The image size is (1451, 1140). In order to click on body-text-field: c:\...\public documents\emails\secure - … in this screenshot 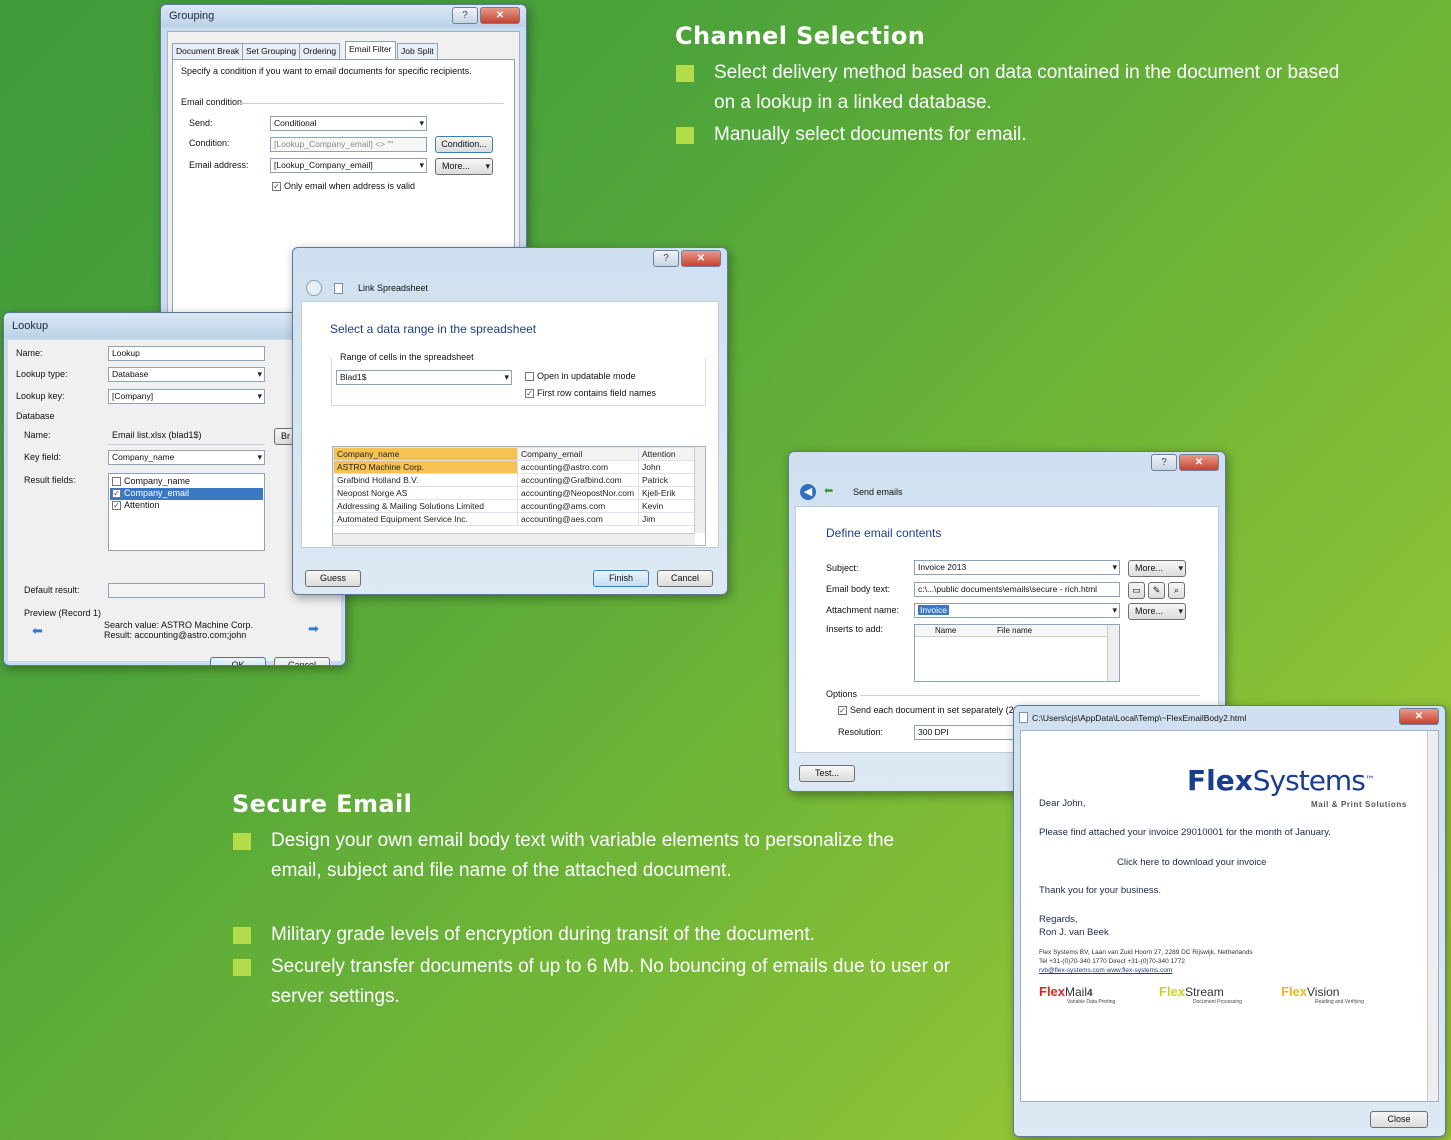, I will do `click(1017, 589)`.